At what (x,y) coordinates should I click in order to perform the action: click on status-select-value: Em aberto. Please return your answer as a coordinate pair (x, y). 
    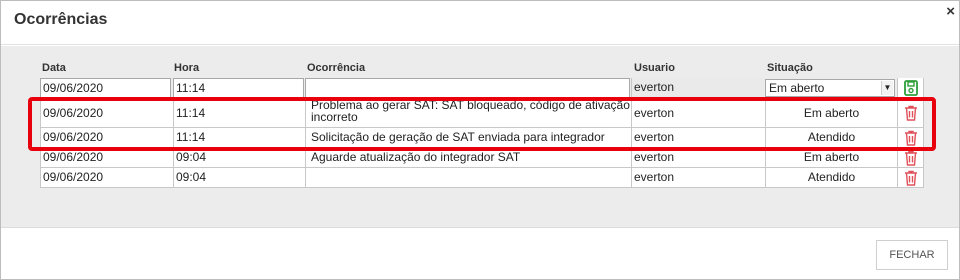
    Looking at the image, I should click on (797, 88).